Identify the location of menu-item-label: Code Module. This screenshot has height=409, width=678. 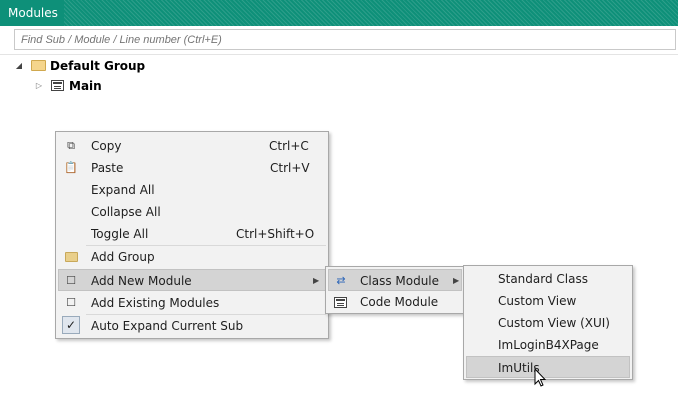
(399, 302).